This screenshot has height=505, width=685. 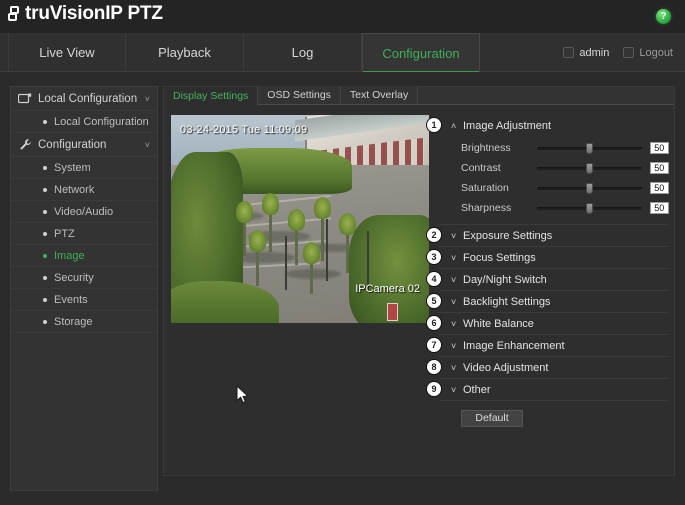 I want to click on section-number-badge: 3, so click(x=434, y=257).